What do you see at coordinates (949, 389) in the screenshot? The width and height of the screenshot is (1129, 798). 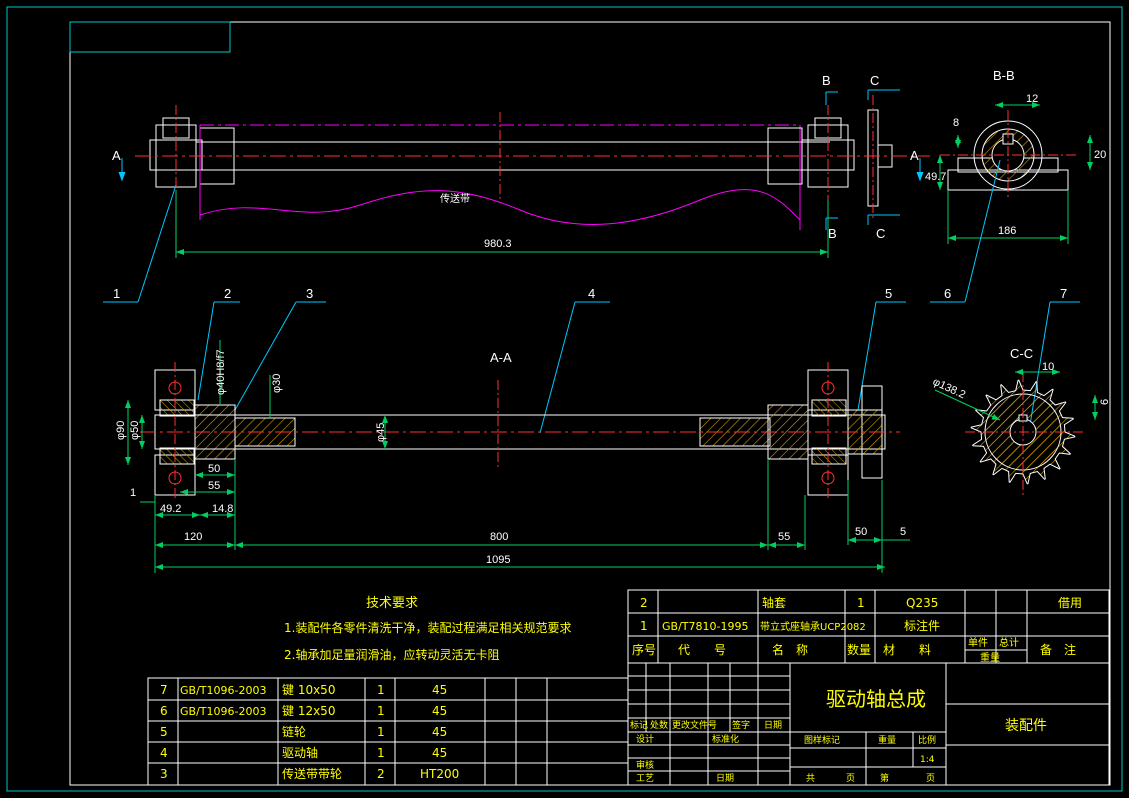 I see `cc-dim-138: φ138.2` at bounding box center [949, 389].